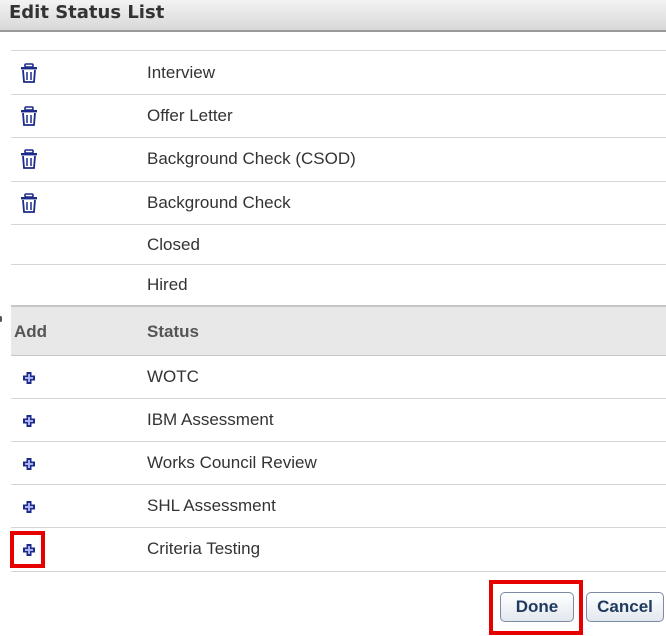 This screenshot has height=636, width=666. What do you see at coordinates (536, 607) in the screenshot?
I see `done-button-highlight` at bounding box center [536, 607].